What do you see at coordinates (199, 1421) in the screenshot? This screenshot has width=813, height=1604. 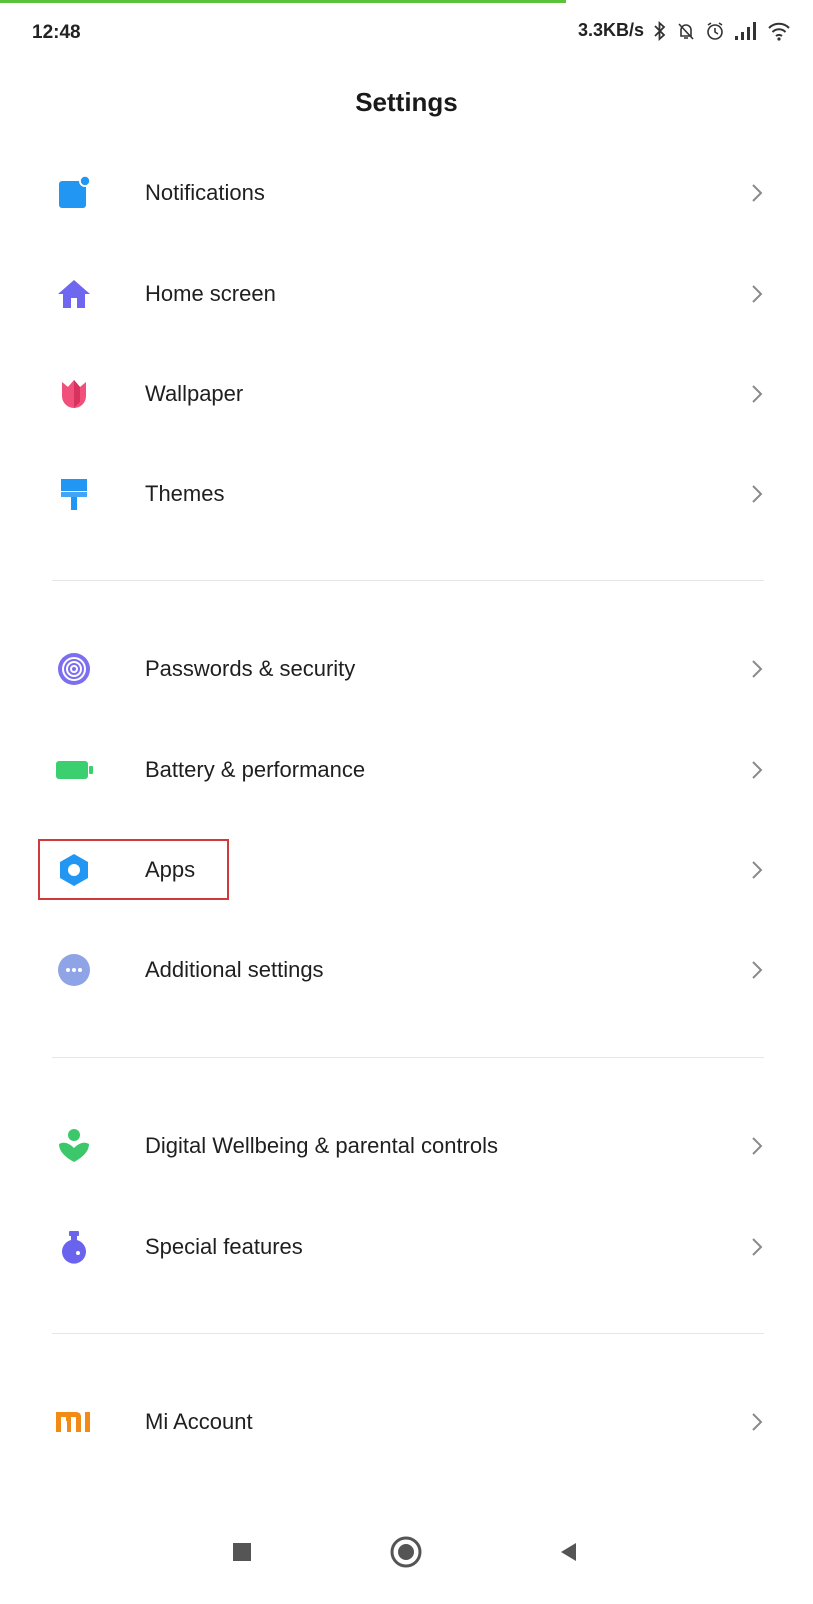 I see `settings-item-label: Mi Account` at bounding box center [199, 1421].